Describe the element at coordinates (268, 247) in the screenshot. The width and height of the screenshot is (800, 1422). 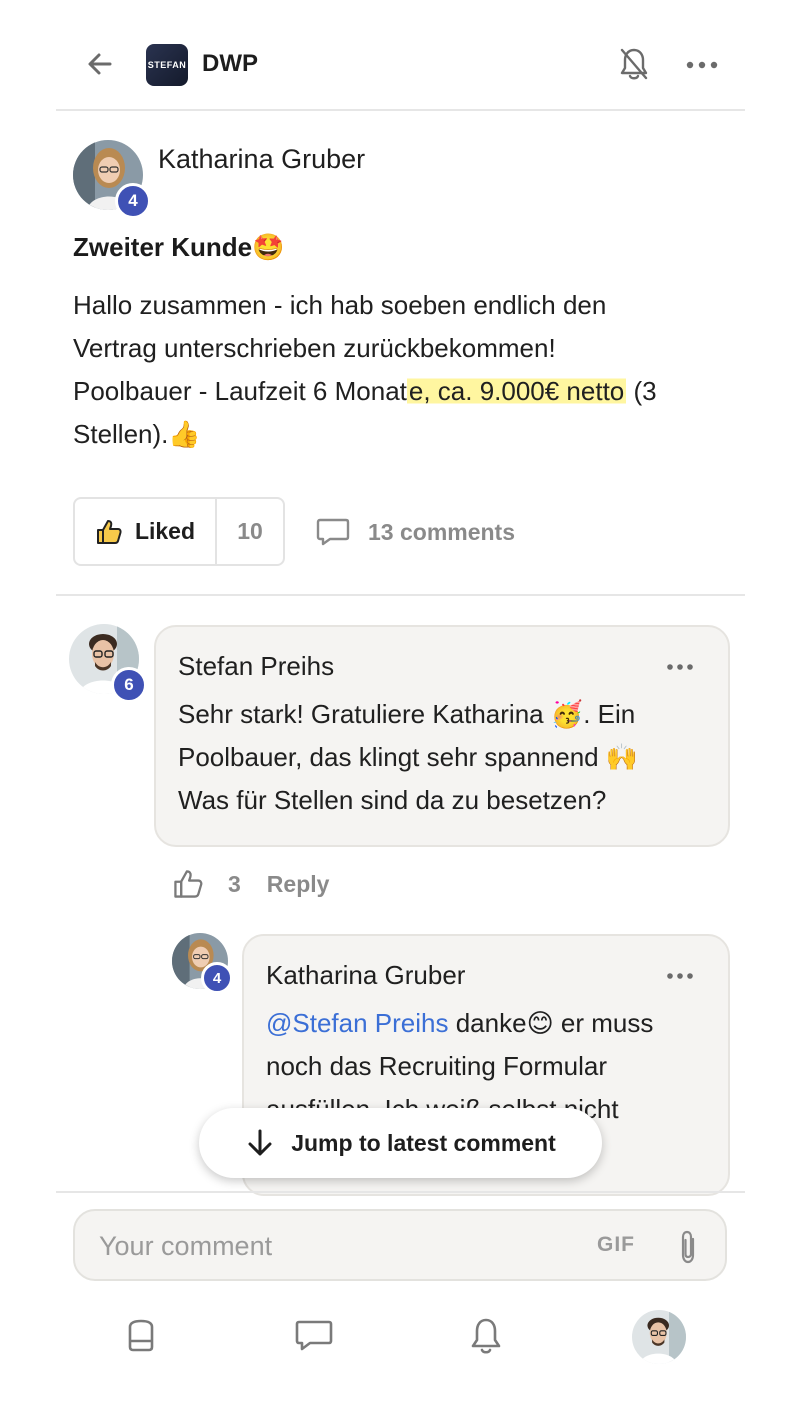
I see `star-struck-emoji: 🤩` at that location.